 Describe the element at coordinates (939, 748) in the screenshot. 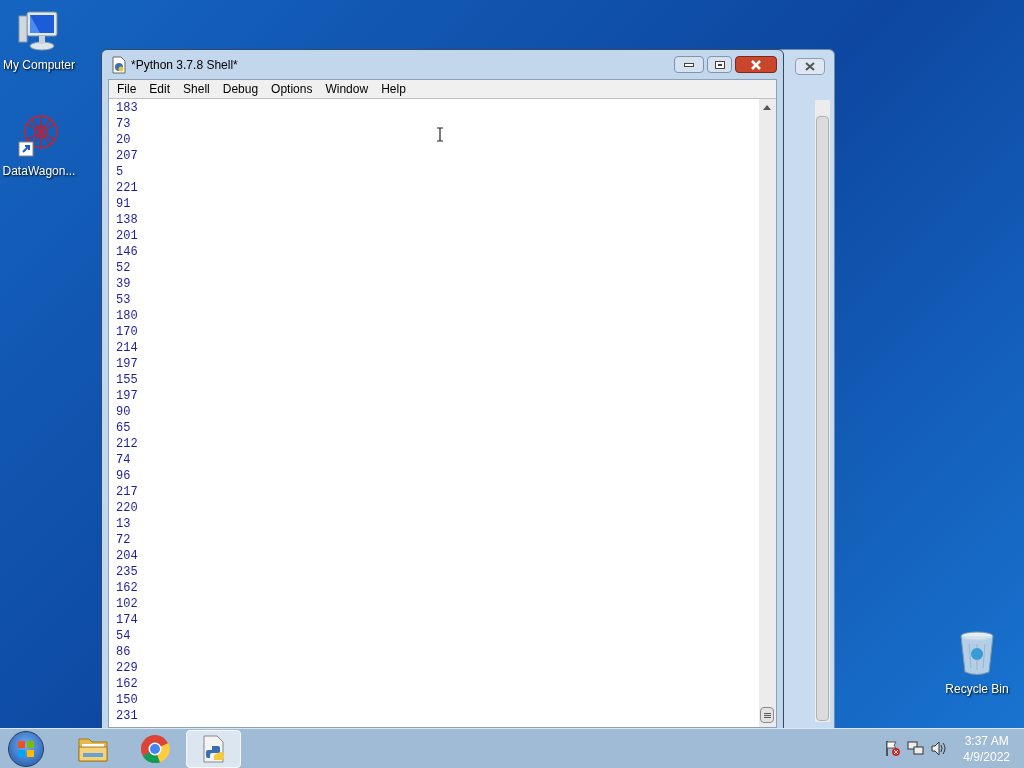

I see `volume-icon` at that location.